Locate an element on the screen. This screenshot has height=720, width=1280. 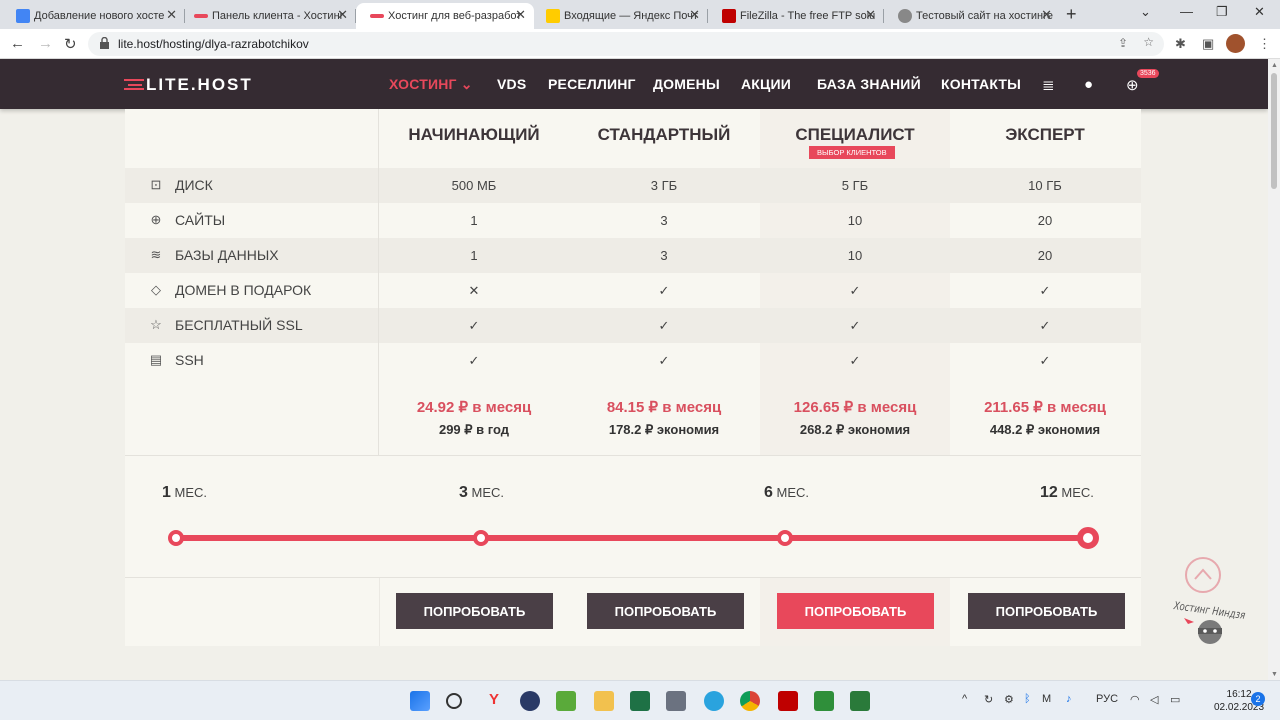
watermark-text: Хостинг Ниндзя is located at coordinates (1209, 610).